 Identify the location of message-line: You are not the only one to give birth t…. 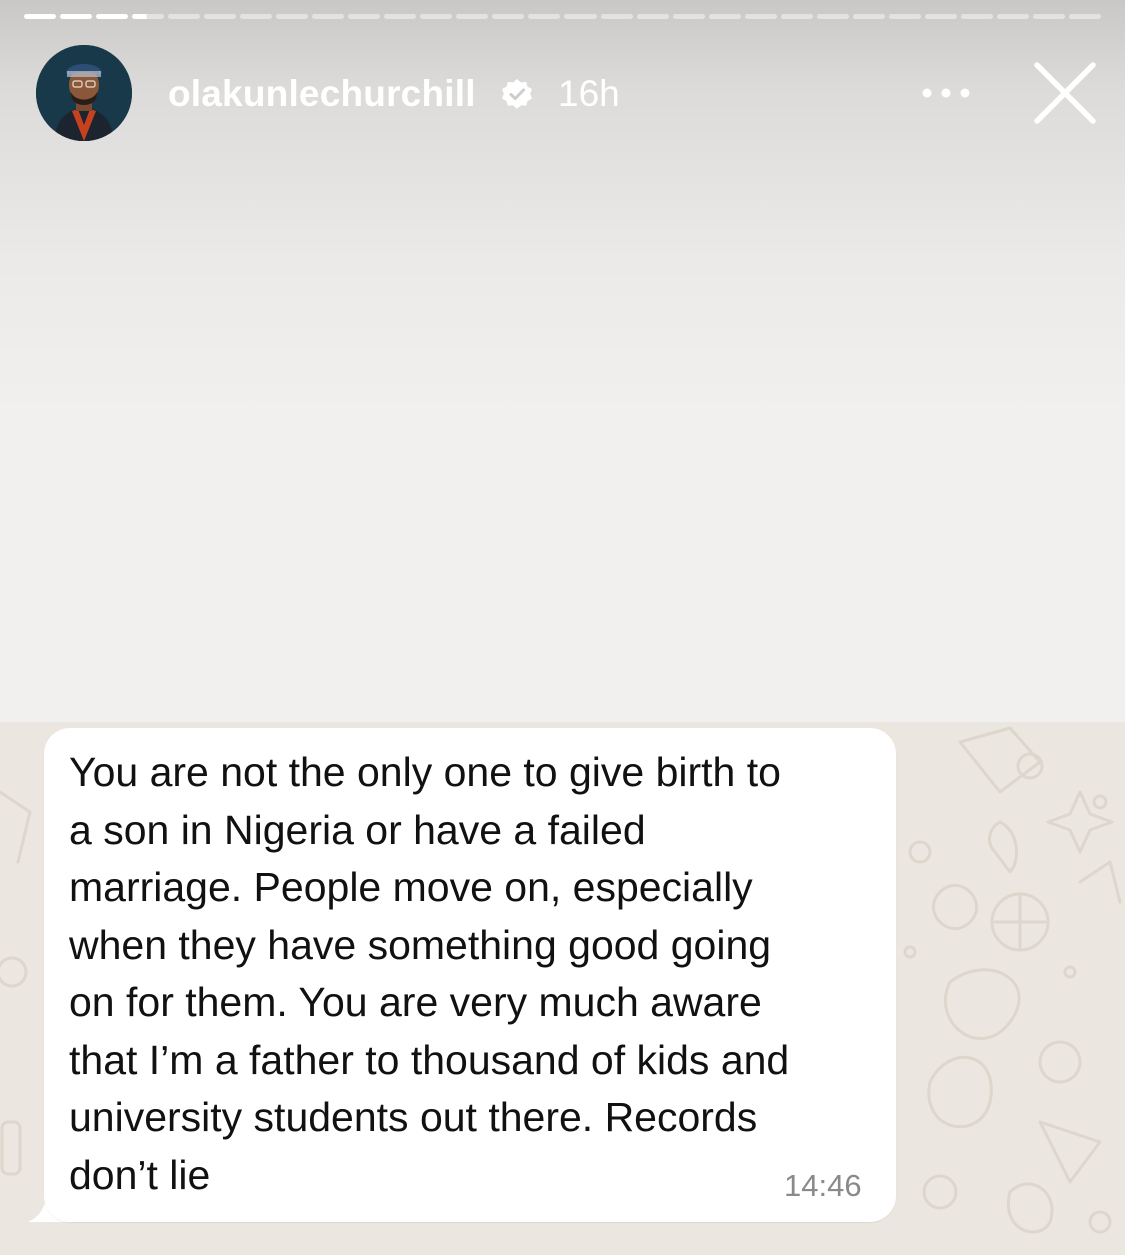
(425, 772).